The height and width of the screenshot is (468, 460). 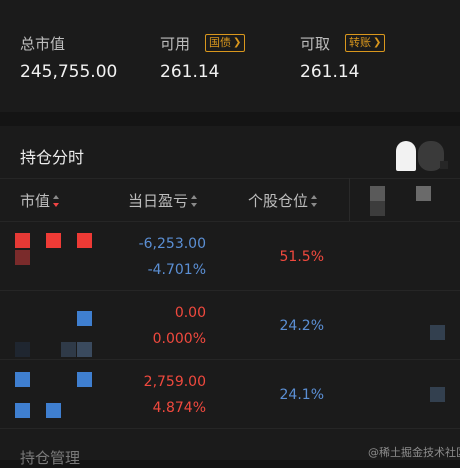 I want to click on watermark: @稀土掘金技术社区, so click(x=414, y=452).